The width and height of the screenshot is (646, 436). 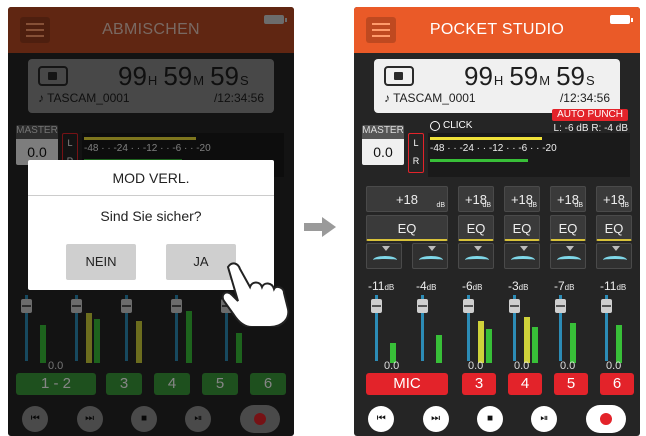 I want to click on pointing-hand-icon, so click(x=255, y=294).